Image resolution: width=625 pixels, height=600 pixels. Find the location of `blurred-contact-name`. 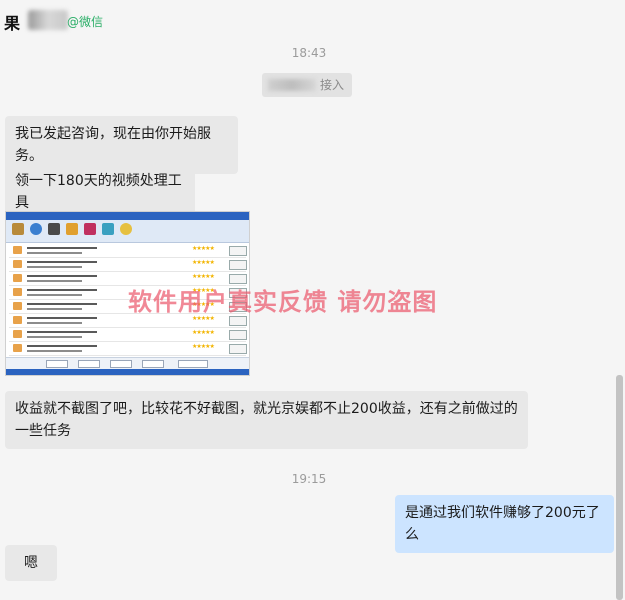

blurred-contact-name is located at coordinates (48, 20).